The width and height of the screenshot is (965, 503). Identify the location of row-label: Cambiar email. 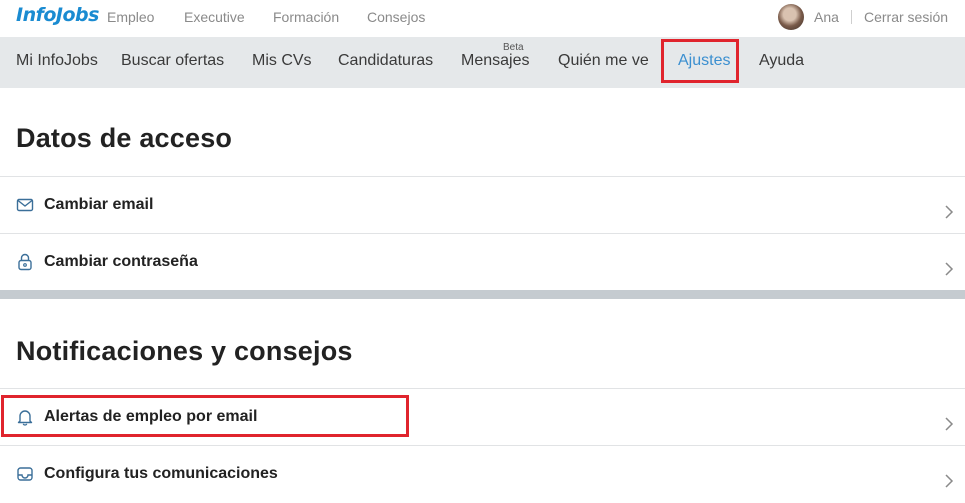
(99, 204).